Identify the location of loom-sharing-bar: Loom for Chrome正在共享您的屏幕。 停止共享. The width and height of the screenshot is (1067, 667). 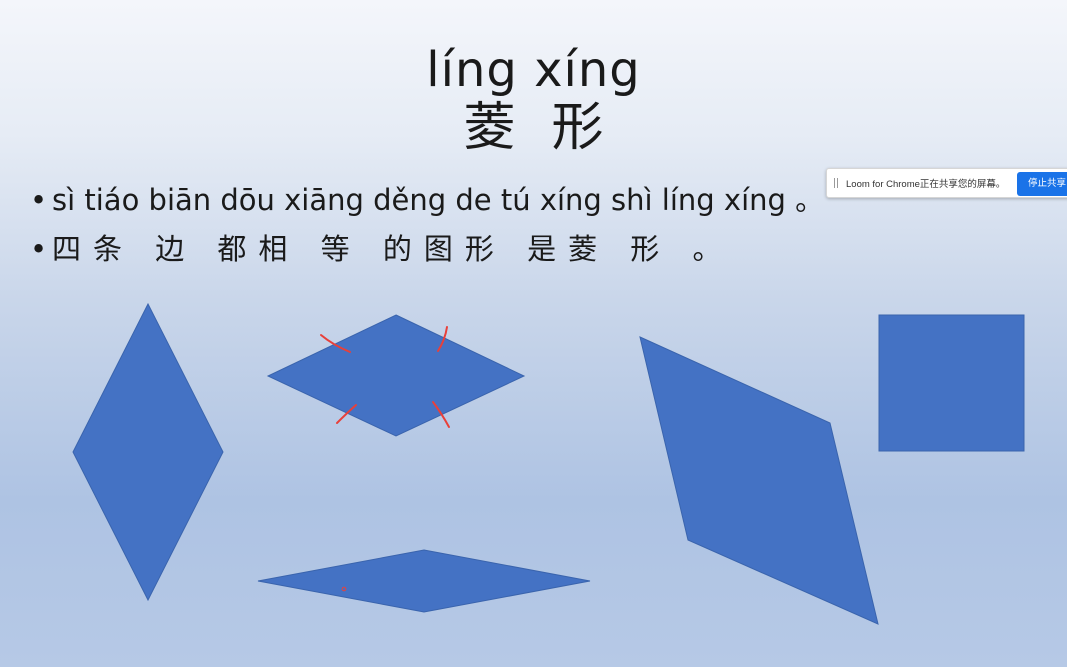
(946, 183).